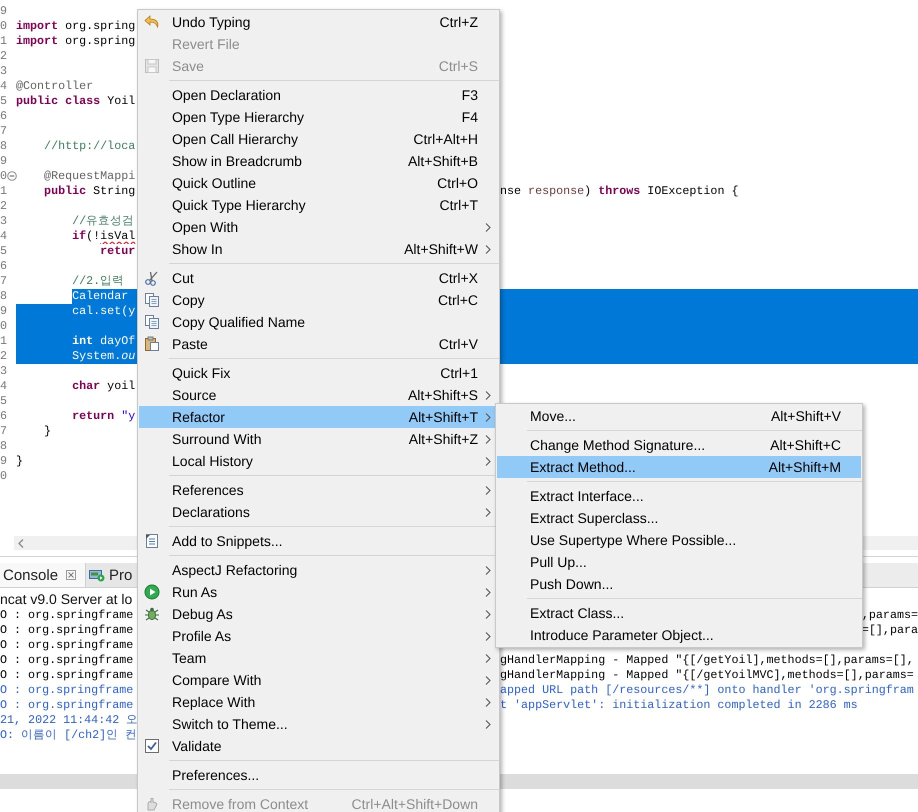  What do you see at coordinates (55, 86) in the screenshot?
I see `code-line: @Controller` at bounding box center [55, 86].